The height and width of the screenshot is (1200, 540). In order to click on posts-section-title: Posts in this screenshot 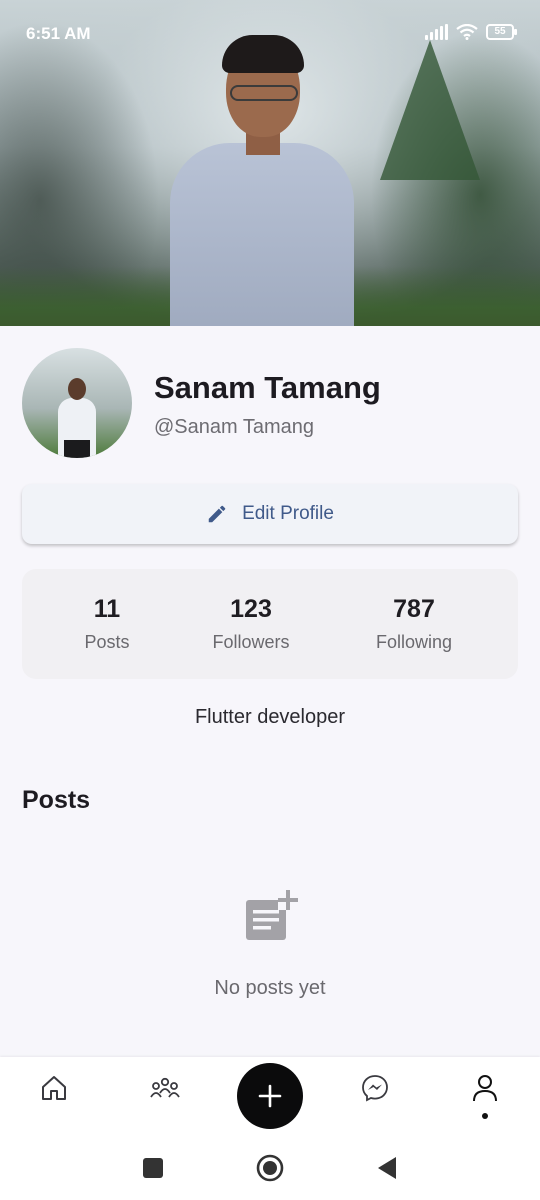, I will do `click(56, 800)`.